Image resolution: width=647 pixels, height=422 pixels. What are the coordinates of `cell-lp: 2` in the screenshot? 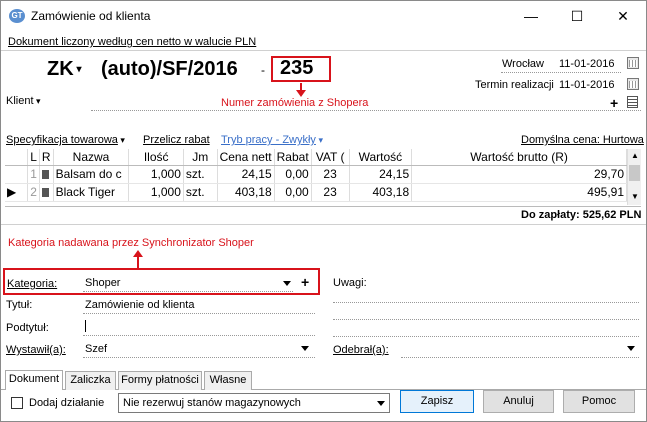 It's located at (33, 192).